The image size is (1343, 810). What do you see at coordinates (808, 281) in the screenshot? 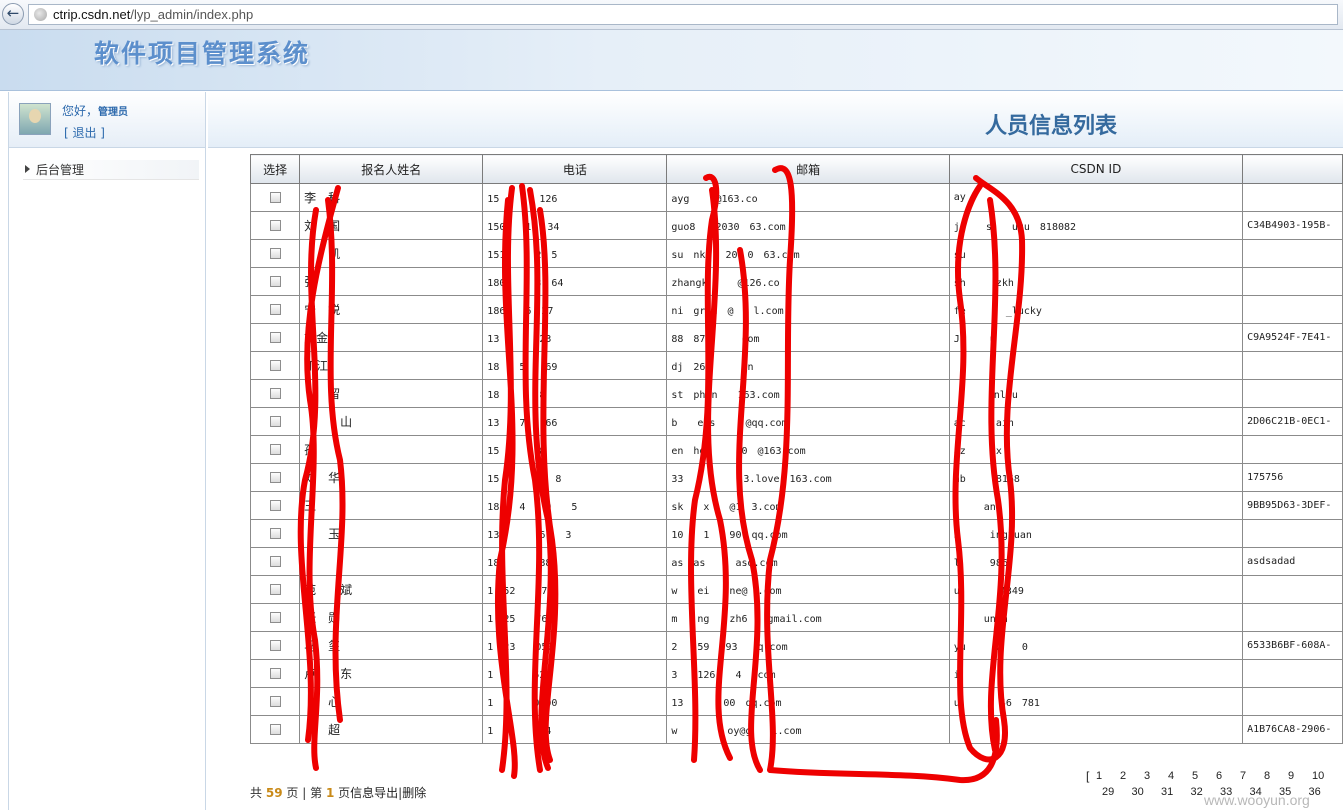
I see `email-cell: zhangk @126.co` at bounding box center [808, 281].